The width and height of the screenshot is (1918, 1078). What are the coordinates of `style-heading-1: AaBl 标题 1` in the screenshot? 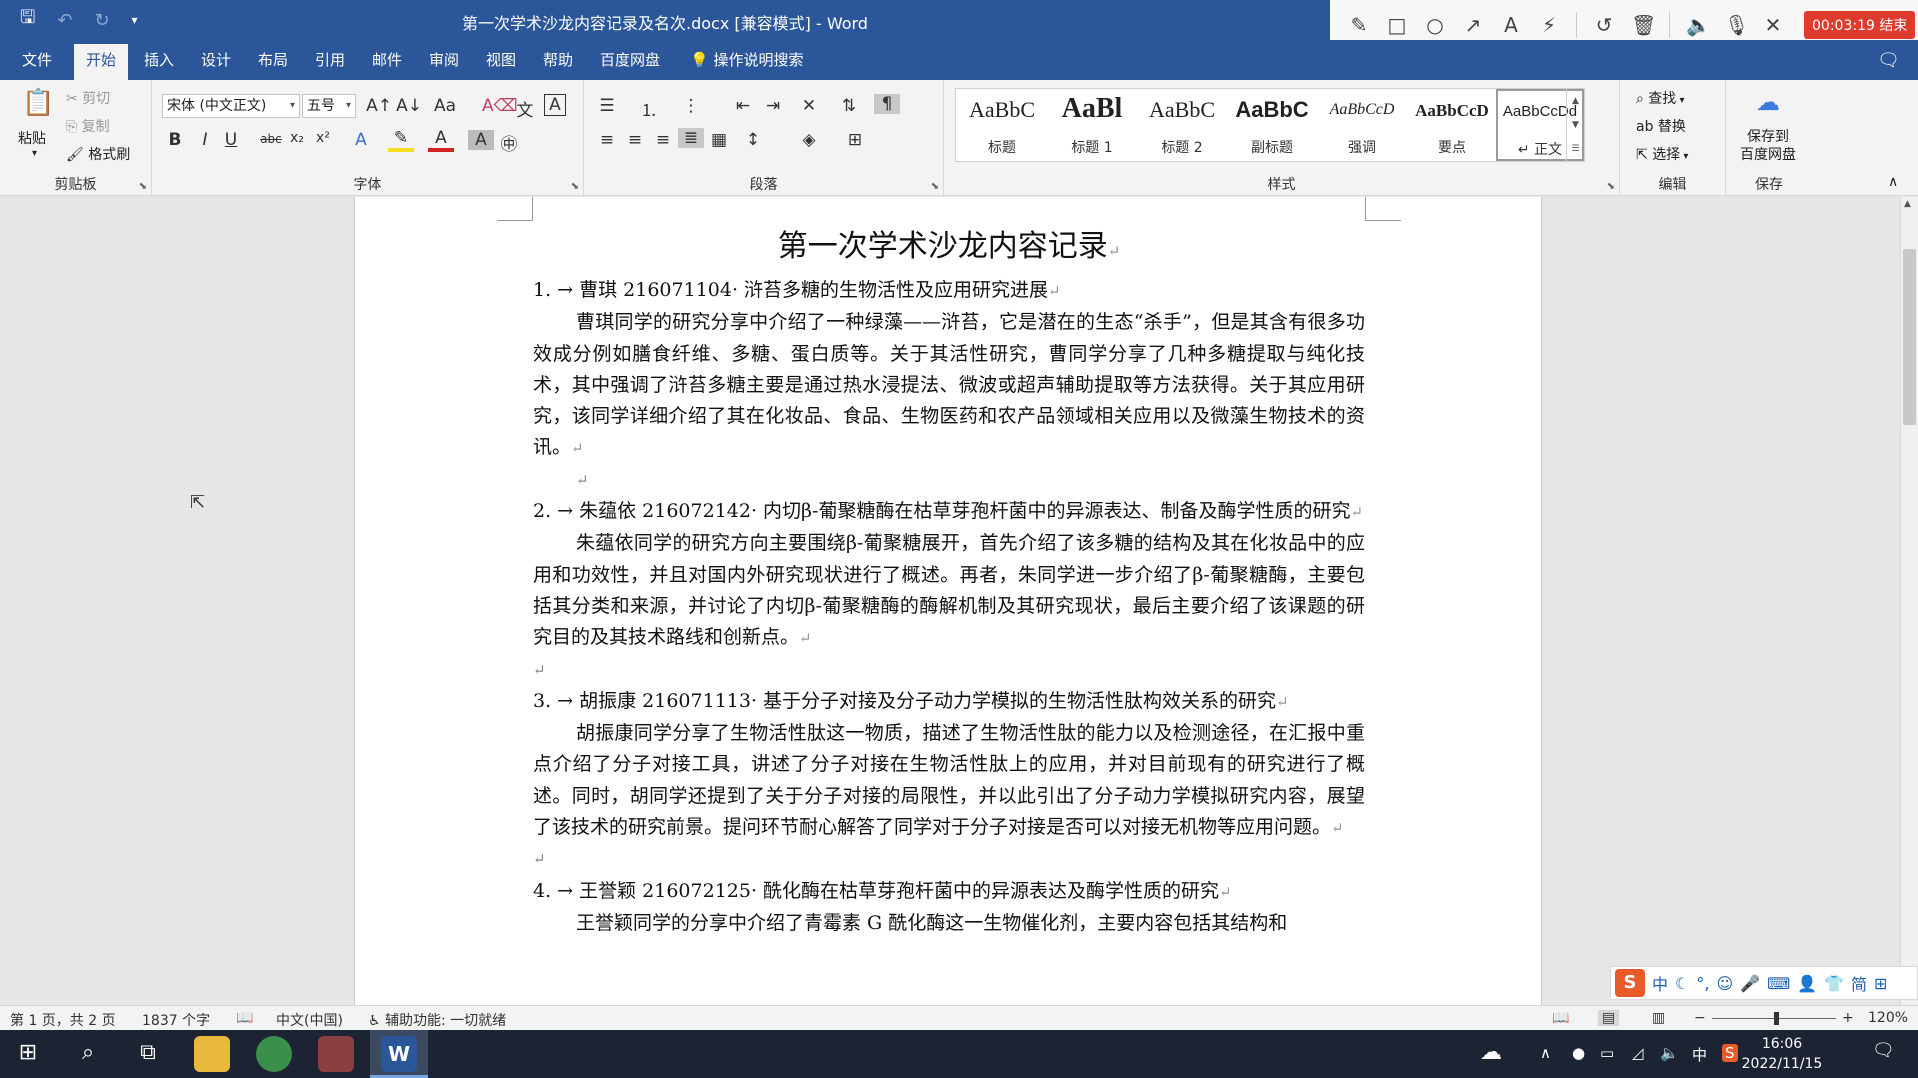 It's located at (1092, 125).